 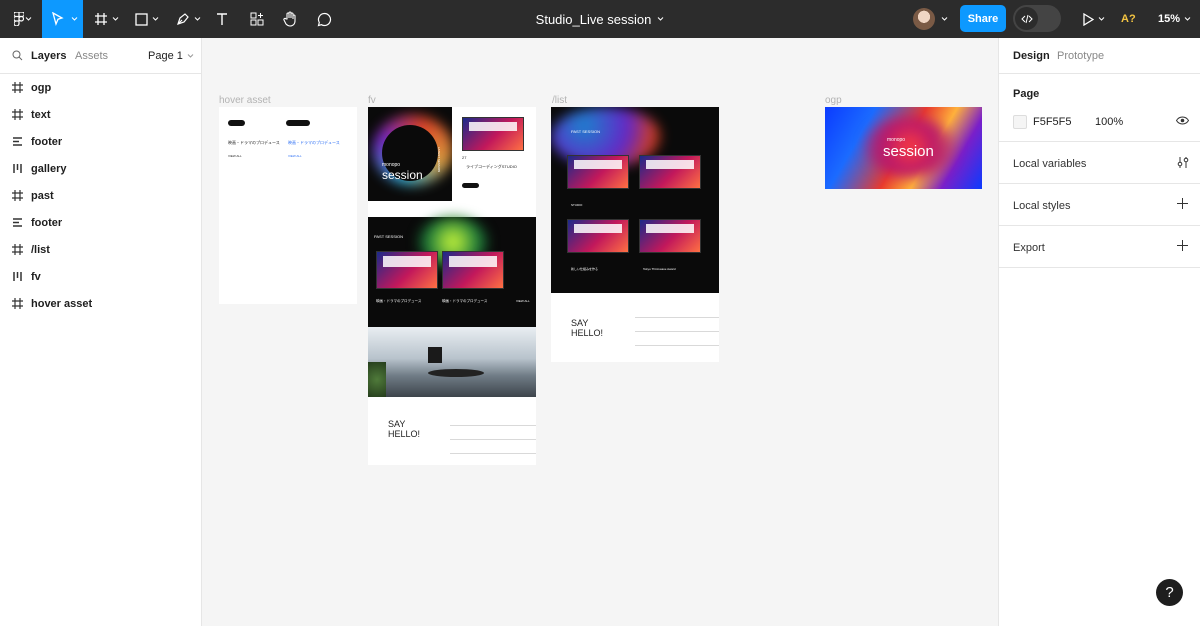 What do you see at coordinates (245, 100) in the screenshot?
I see `frame-label-hover-asset: hover asset` at bounding box center [245, 100].